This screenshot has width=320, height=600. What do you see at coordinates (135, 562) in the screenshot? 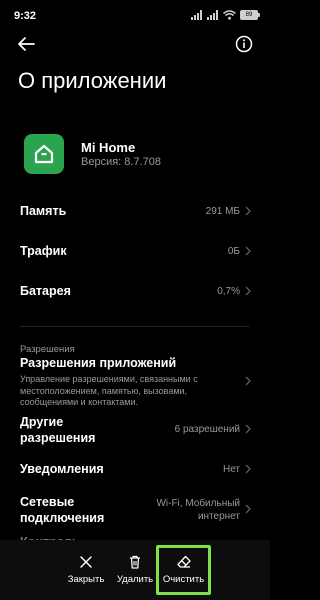
I see `trash-icon` at bounding box center [135, 562].